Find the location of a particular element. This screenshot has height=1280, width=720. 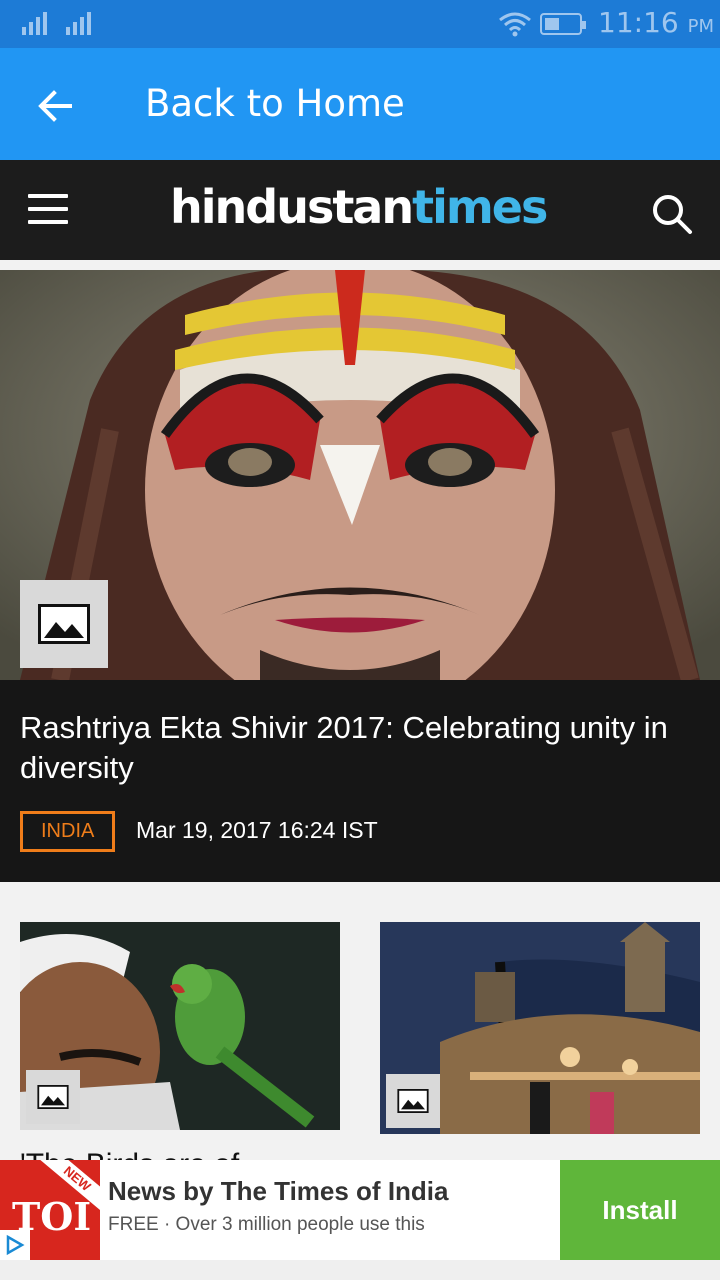

status-clock: 11:16 PM is located at coordinates (656, 22).